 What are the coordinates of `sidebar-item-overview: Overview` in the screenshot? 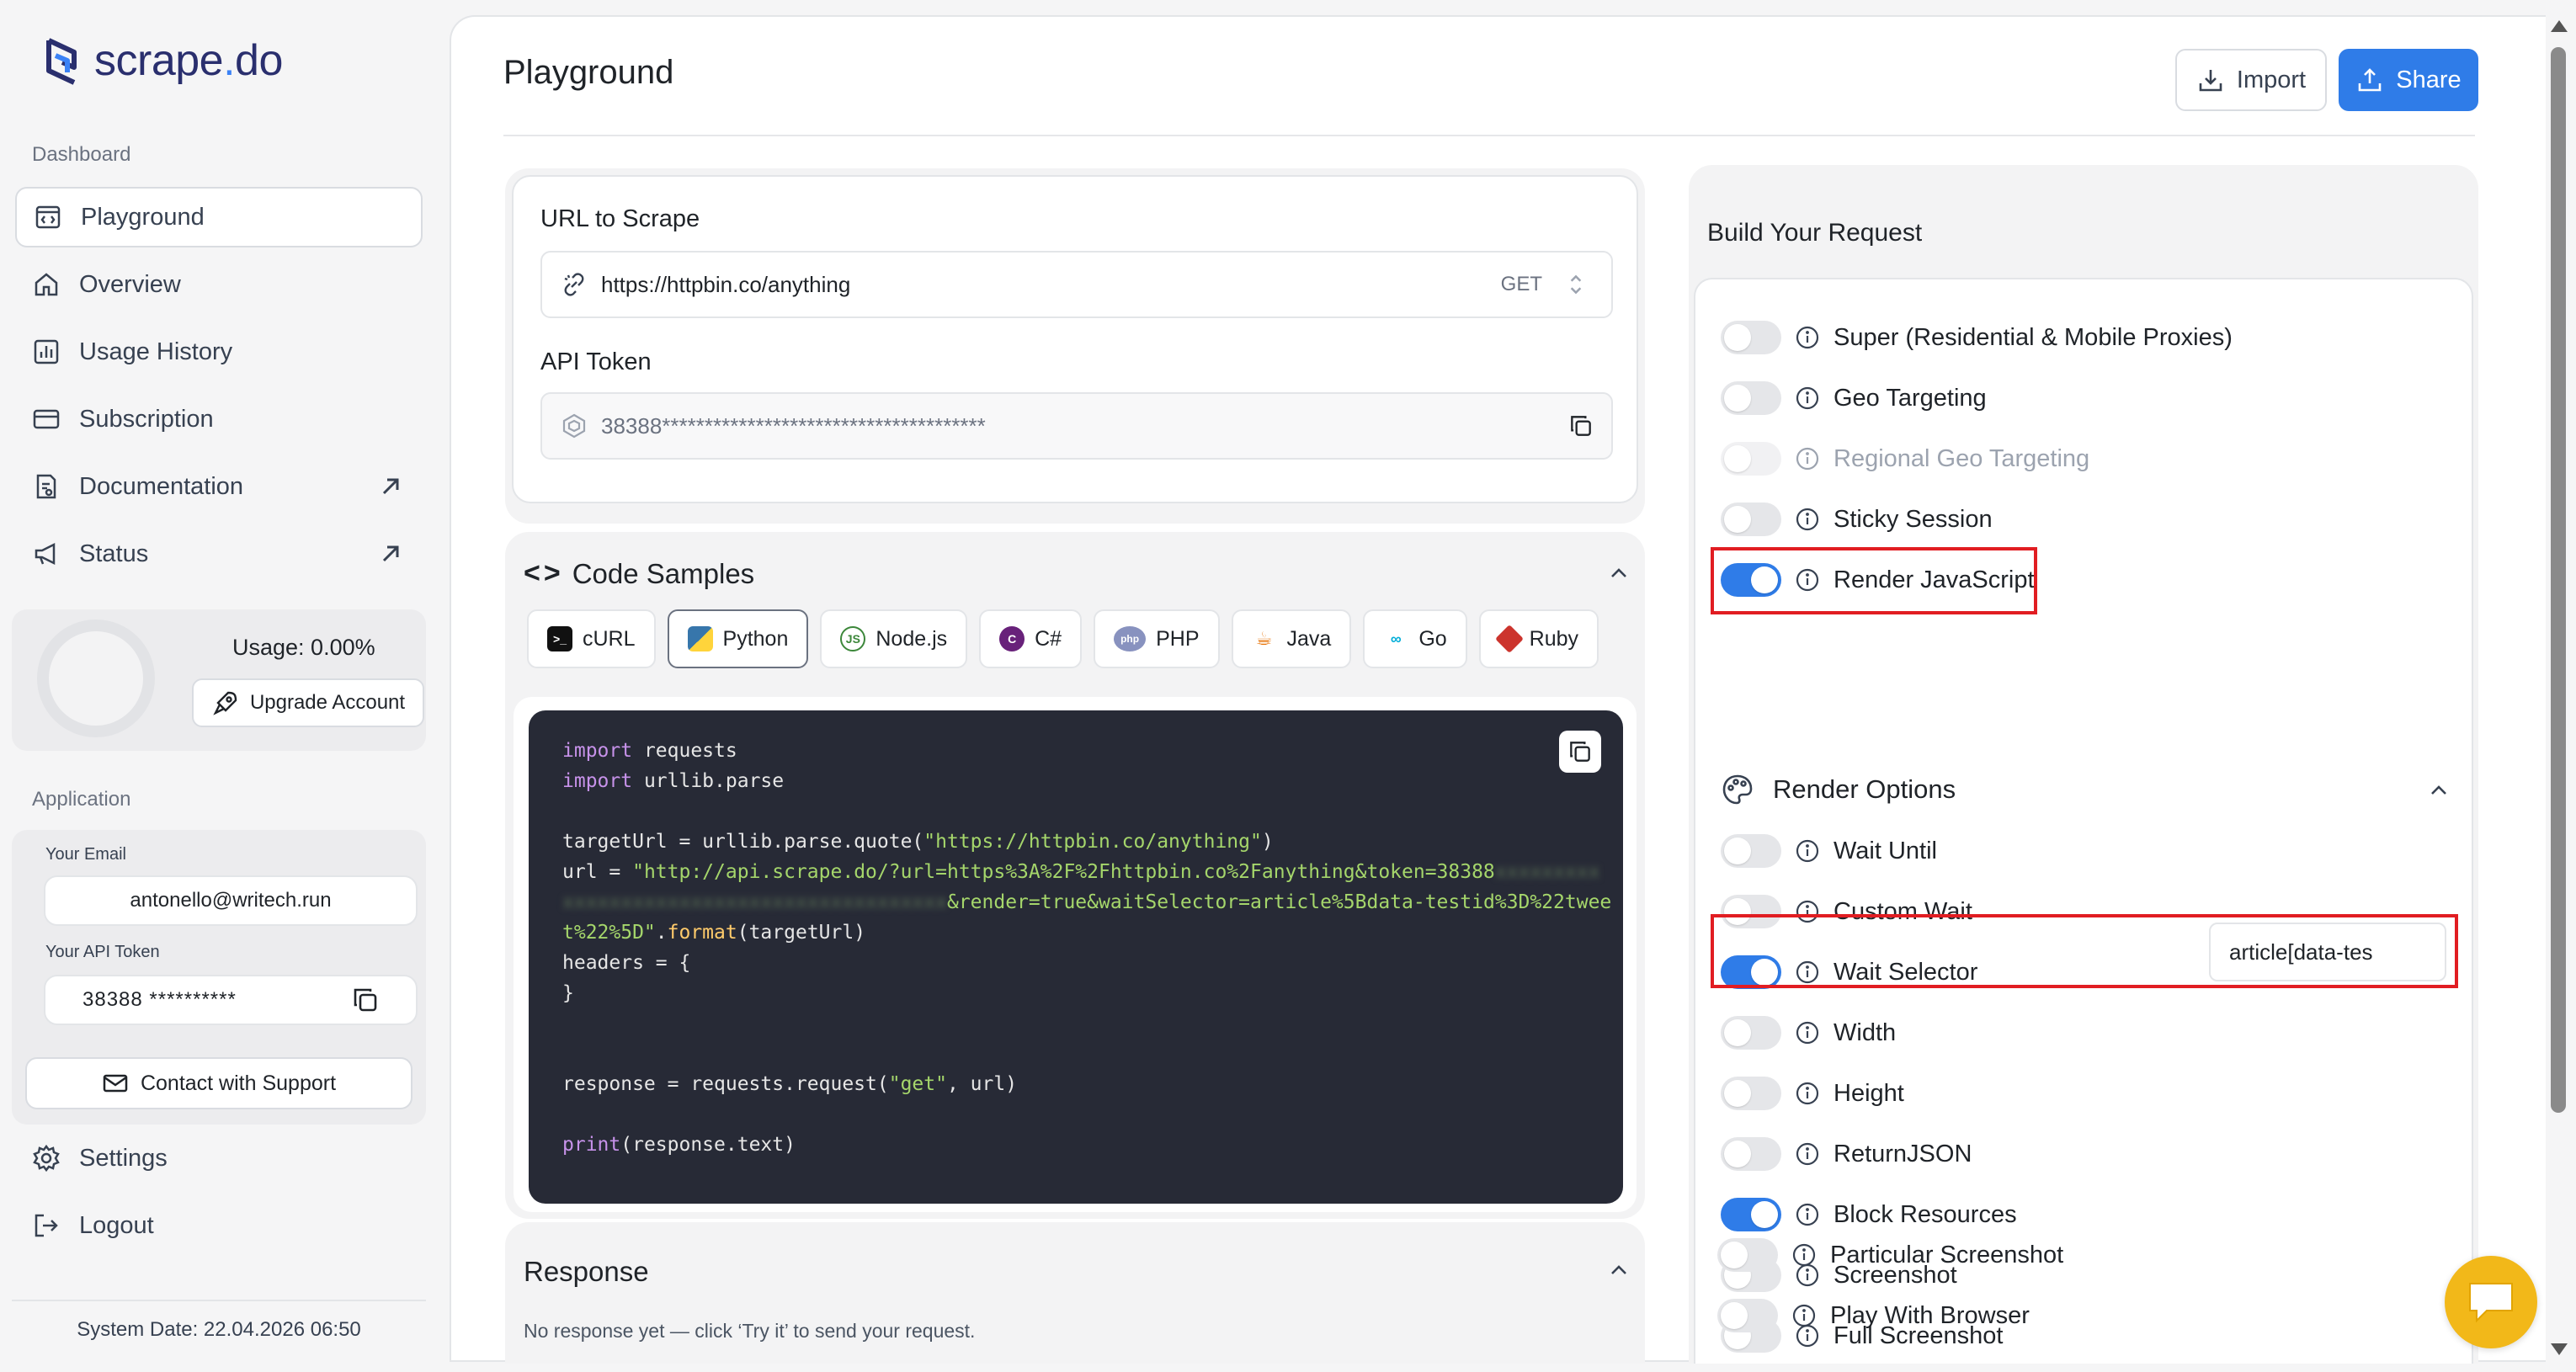 It's located at (219, 284).